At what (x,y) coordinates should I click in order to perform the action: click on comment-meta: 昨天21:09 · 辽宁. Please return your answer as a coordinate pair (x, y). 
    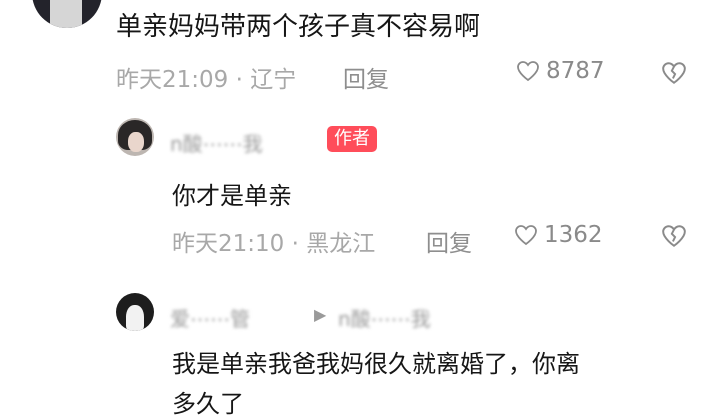
    Looking at the image, I should click on (206, 80).